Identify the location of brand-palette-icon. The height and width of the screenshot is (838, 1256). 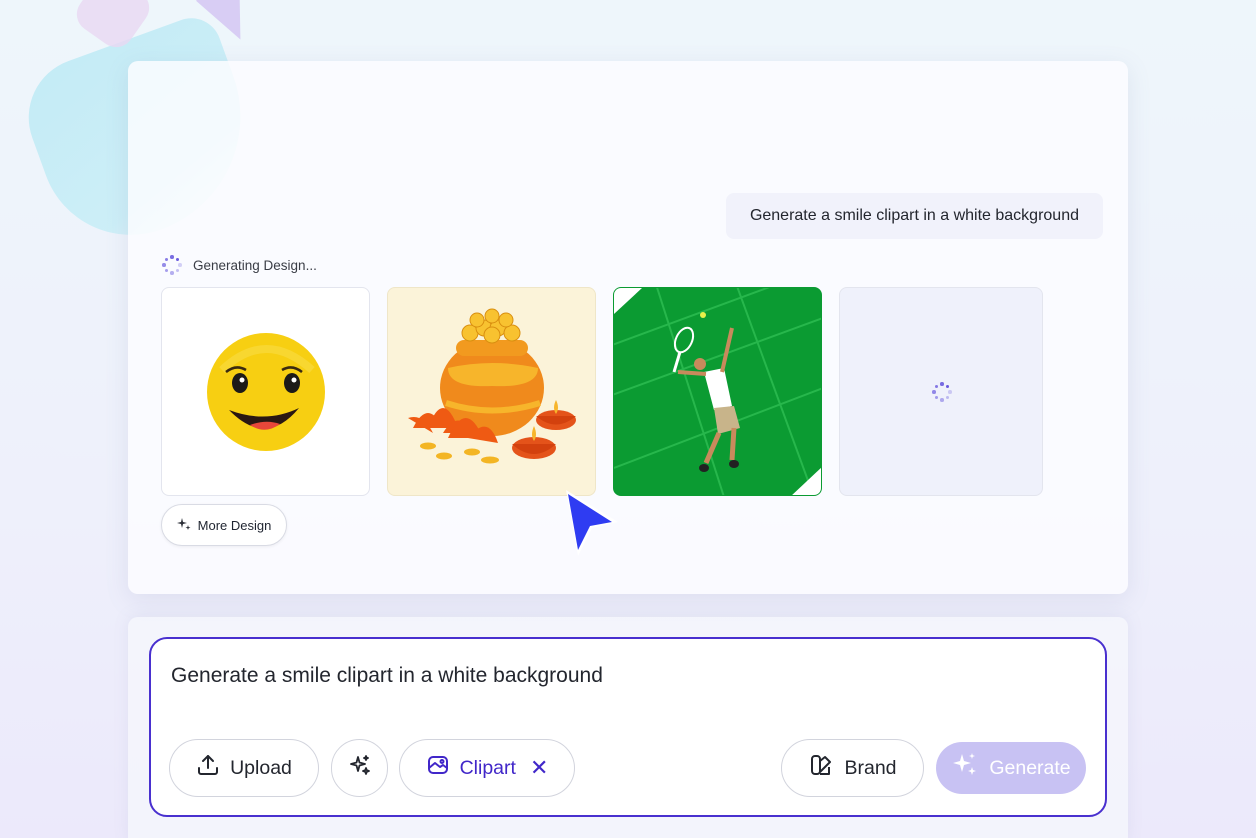
(821, 768).